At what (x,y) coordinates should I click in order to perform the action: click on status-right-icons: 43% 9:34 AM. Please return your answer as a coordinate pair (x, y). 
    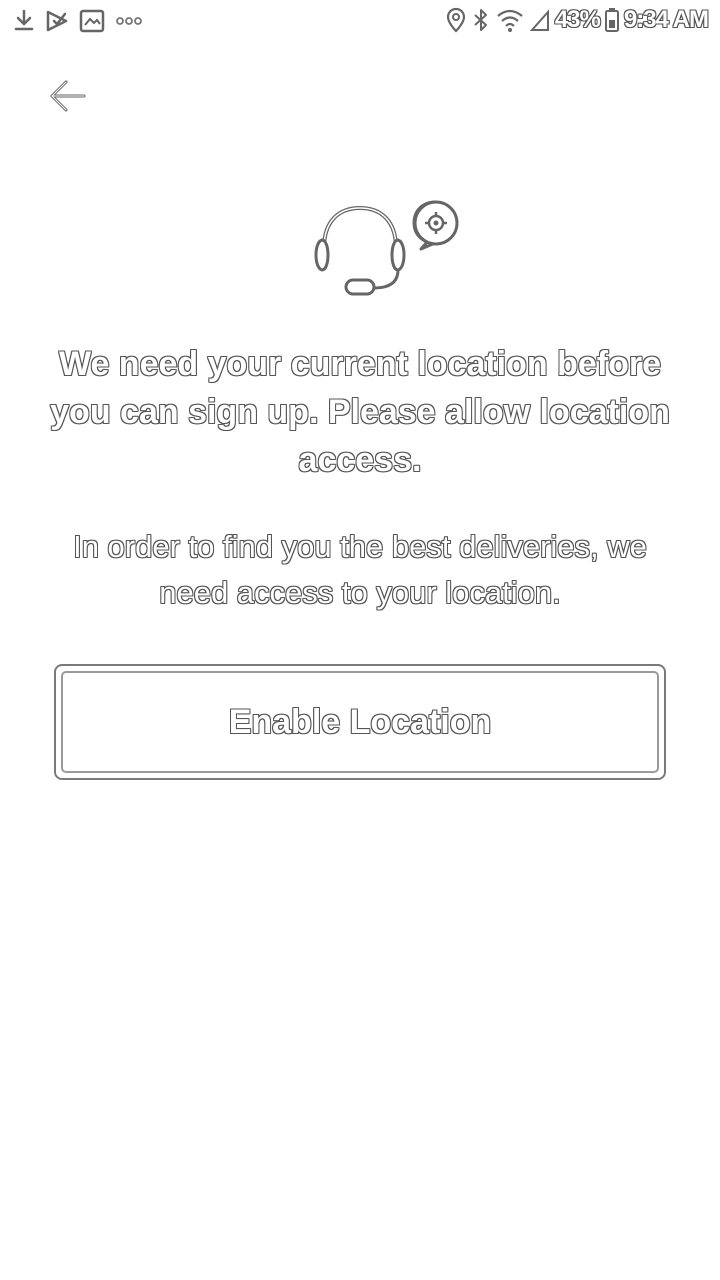
    Looking at the image, I should click on (577, 20).